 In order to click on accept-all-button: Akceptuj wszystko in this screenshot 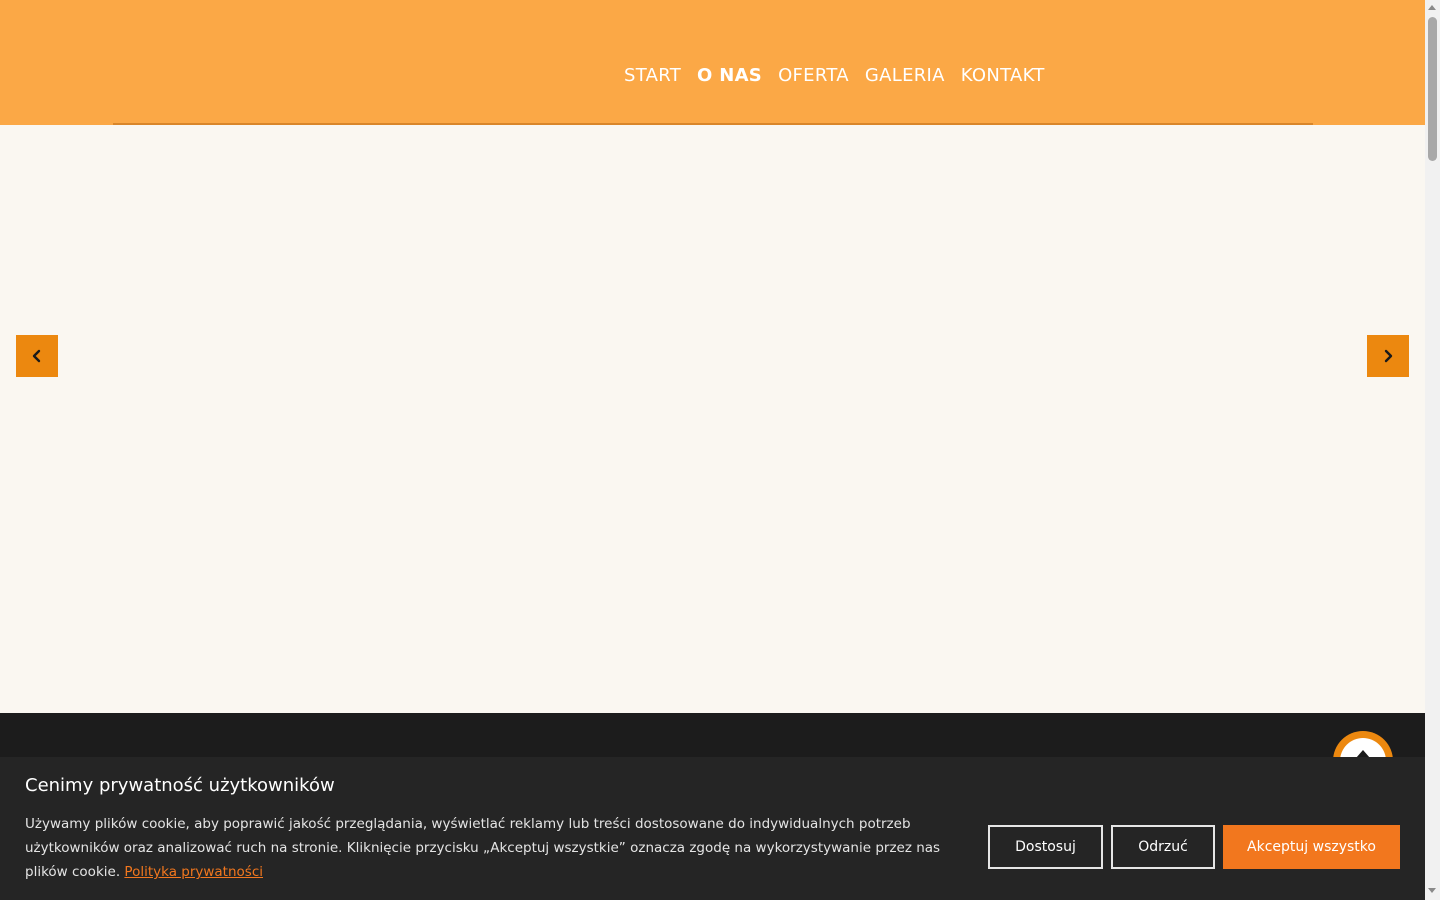, I will do `click(1311, 847)`.